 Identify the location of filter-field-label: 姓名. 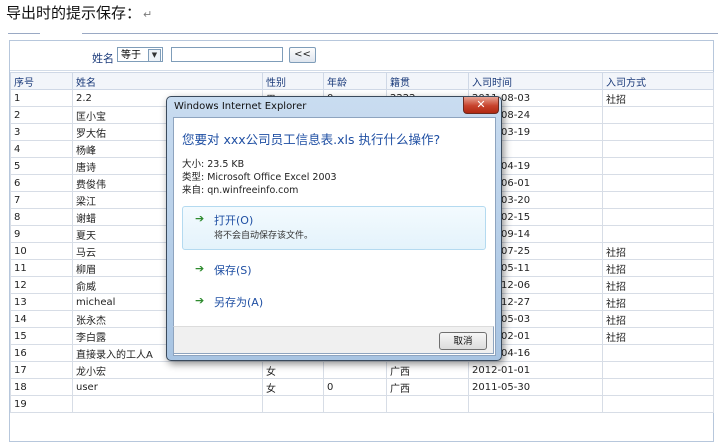
(103, 58).